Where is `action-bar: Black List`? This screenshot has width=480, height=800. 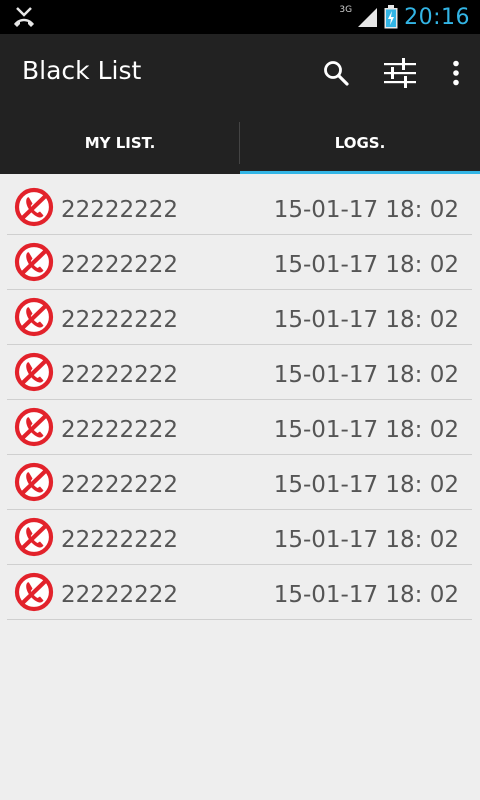 action-bar: Black List is located at coordinates (240, 73).